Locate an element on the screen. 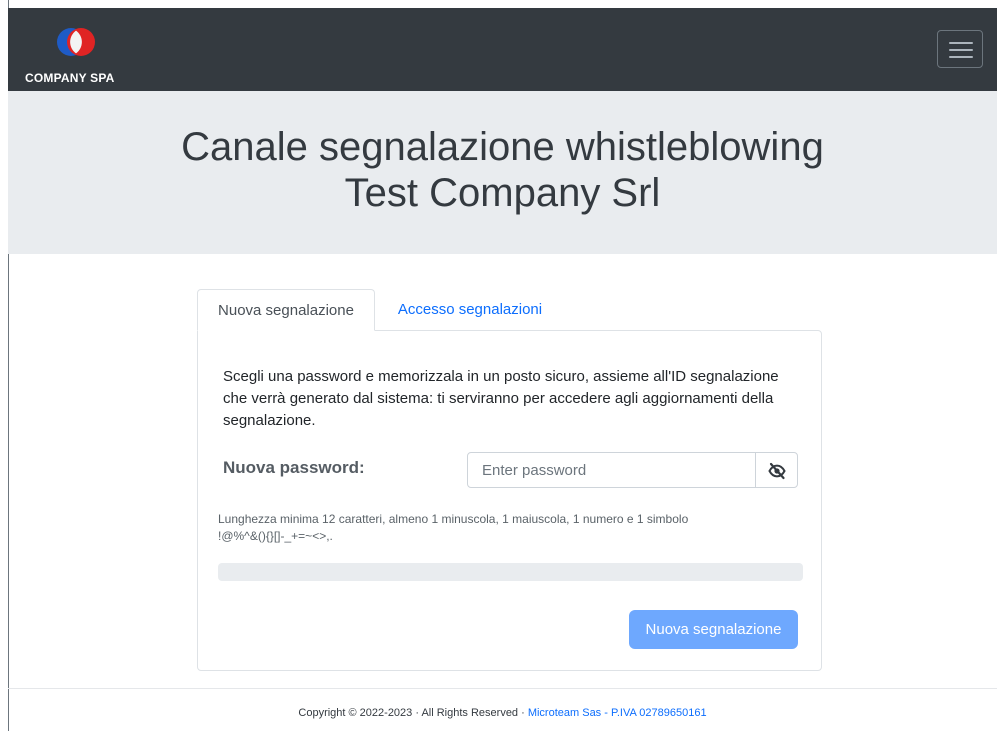 The height and width of the screenshot is (731, 997). report-tabs: Nuova segnalazione Accesso segnalazioni is located at coordinates (509, 310).